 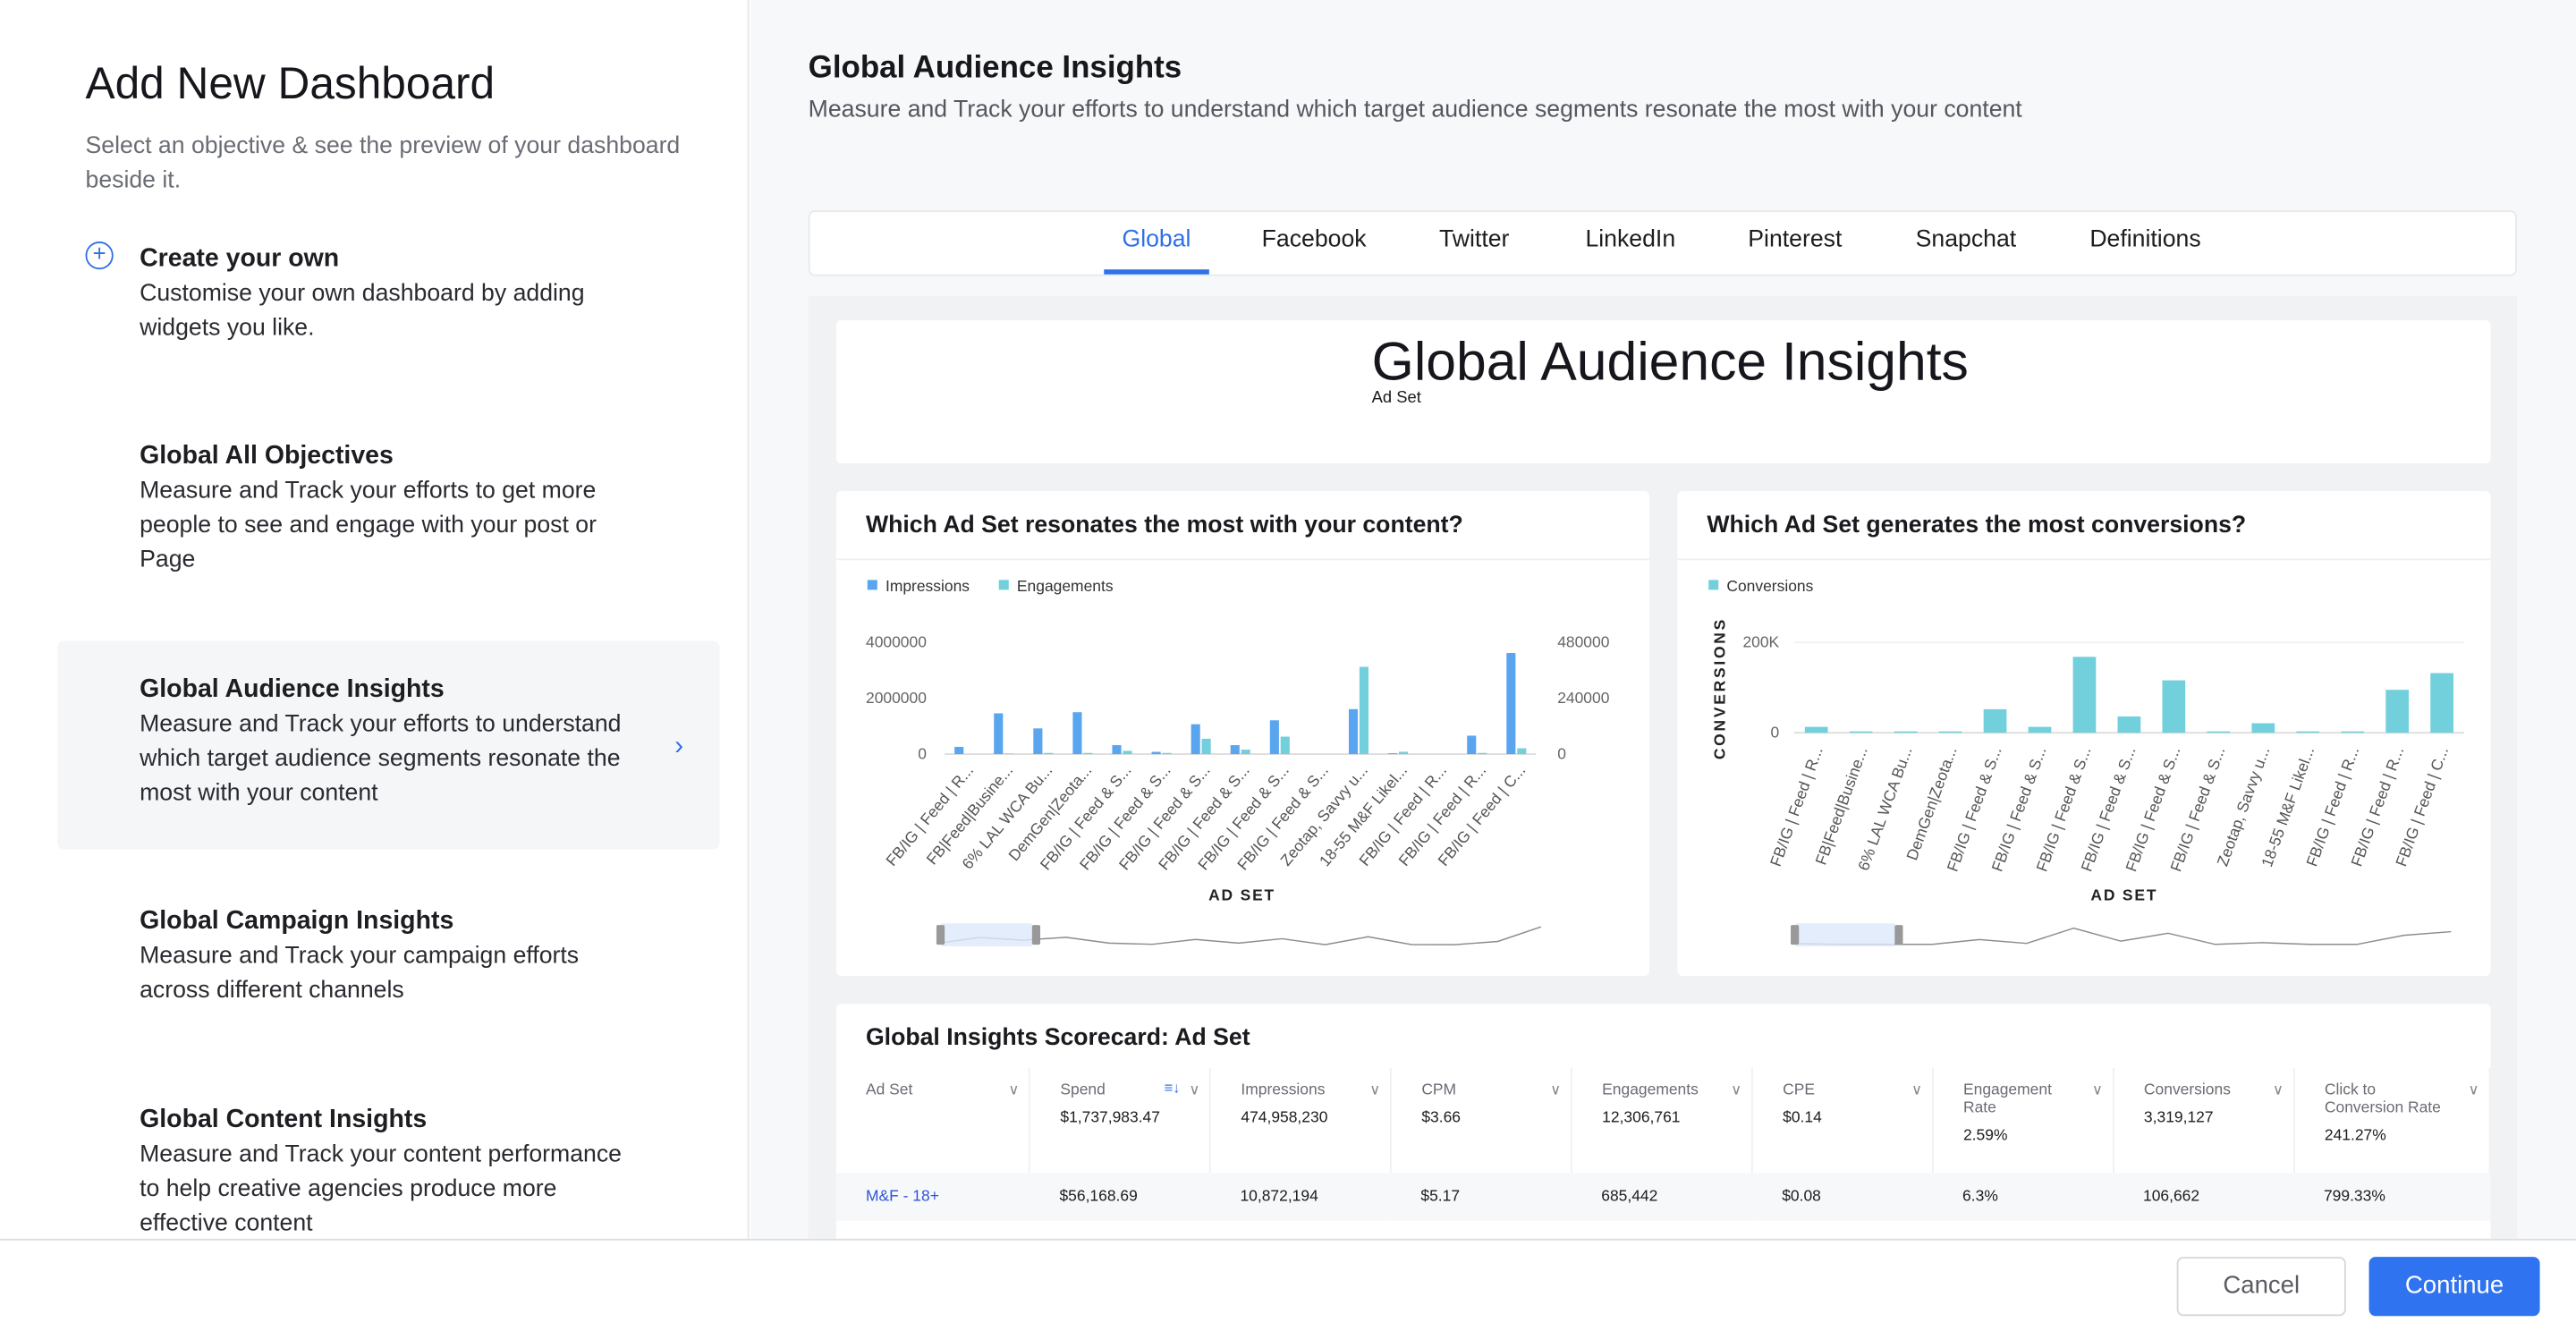 What do you see at coordinates (284, 1120) in the screenshot?
I see `objective-title: Global Content Insights` at bounding box center [284, 1120].